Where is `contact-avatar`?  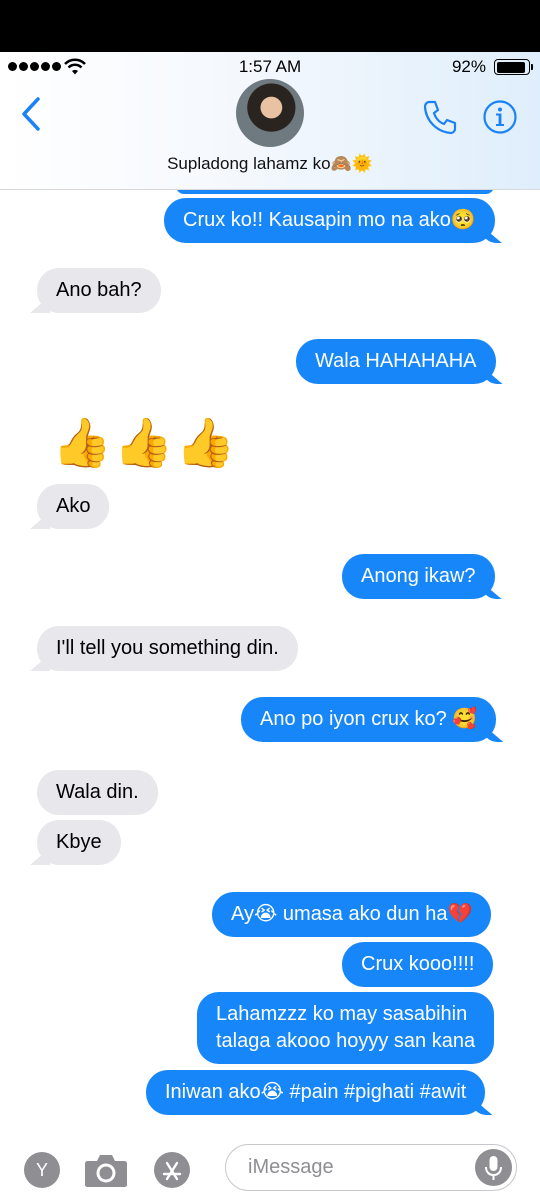
contact-avatar is located at coordinates (270, 113).